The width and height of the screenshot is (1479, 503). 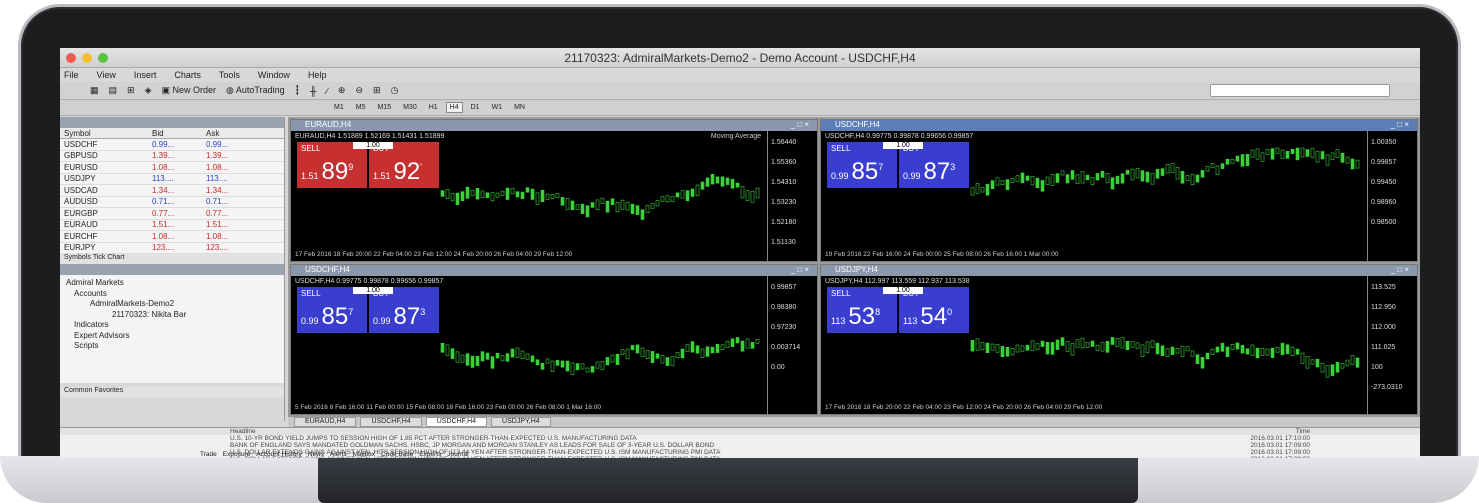 What do you see at coordinates (325, 422) in the screenshot?
I see `chart-tab: EURAUD,H4` at bounding box center [325, 422].